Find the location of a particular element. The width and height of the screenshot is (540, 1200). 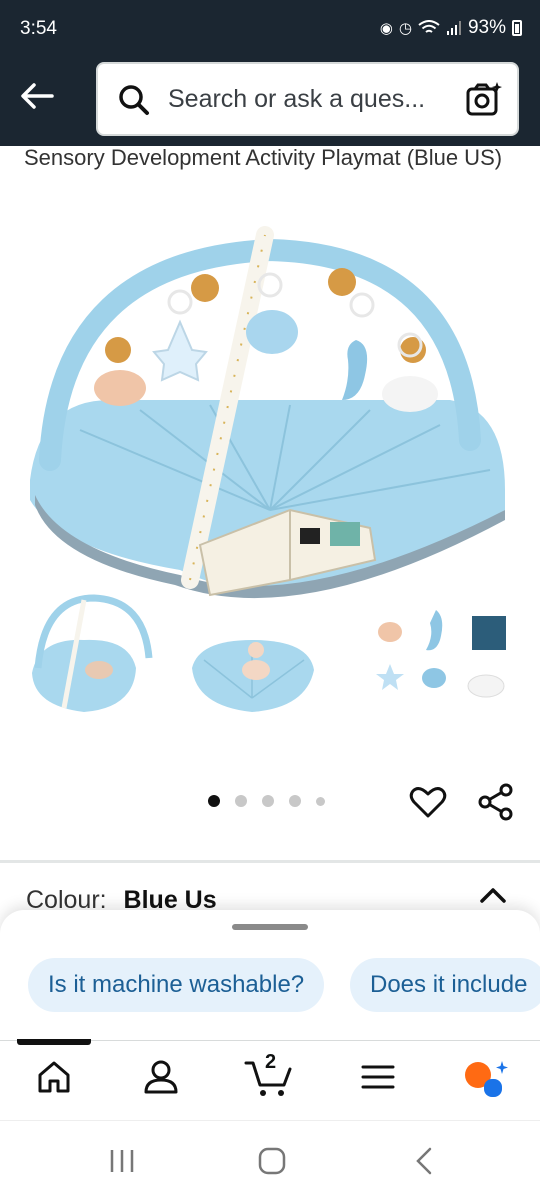

share-icon is located at coordinates (496, 802).